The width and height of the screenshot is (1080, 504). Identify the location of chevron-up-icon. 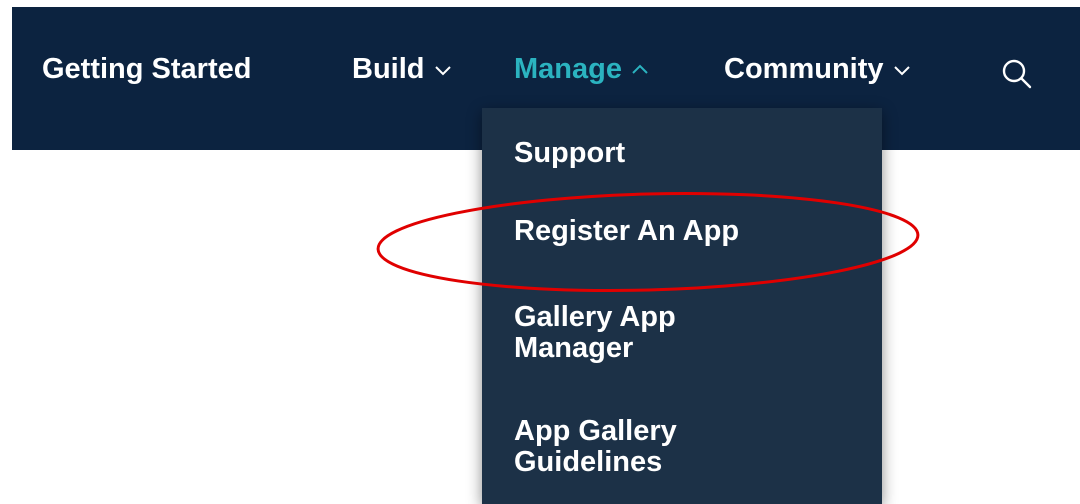
(640, 70).